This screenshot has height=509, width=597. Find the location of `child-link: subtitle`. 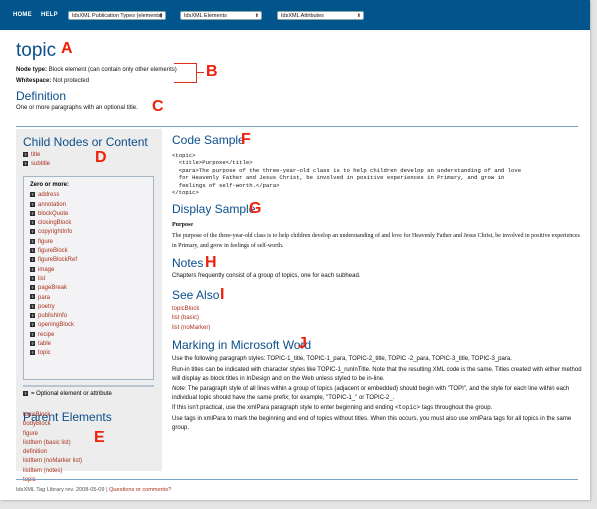

child-link: subtitle is located at coordinates (40, 164).